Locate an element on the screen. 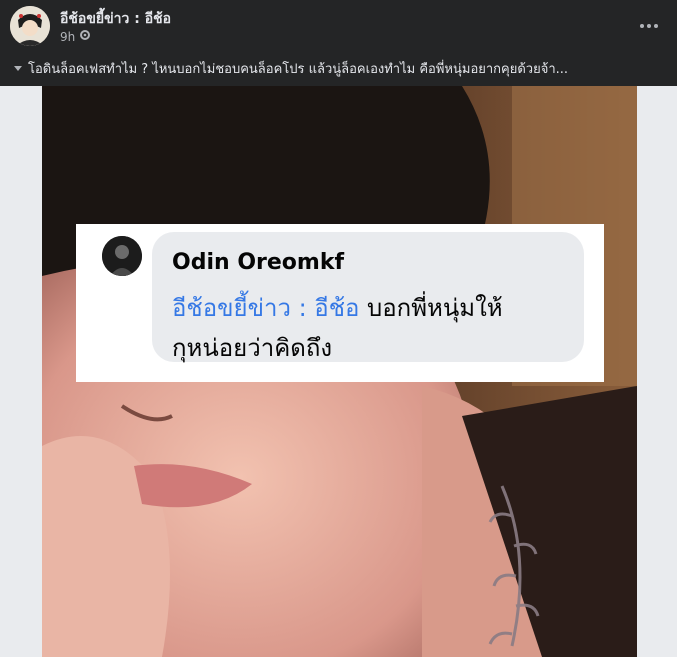 This screenshot has width=677, height=657. more-icon is located at coordinates (642, 26).